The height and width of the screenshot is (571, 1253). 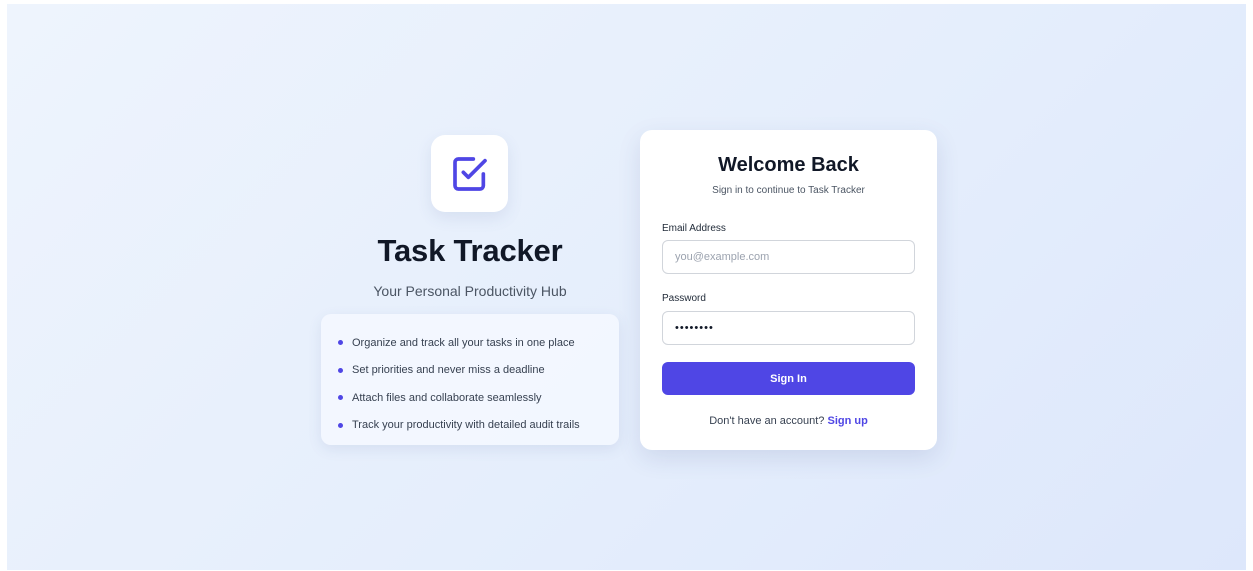 I want to click on feature-text: Attach files and collaborate seamlessly, so click(x=447, y=397).